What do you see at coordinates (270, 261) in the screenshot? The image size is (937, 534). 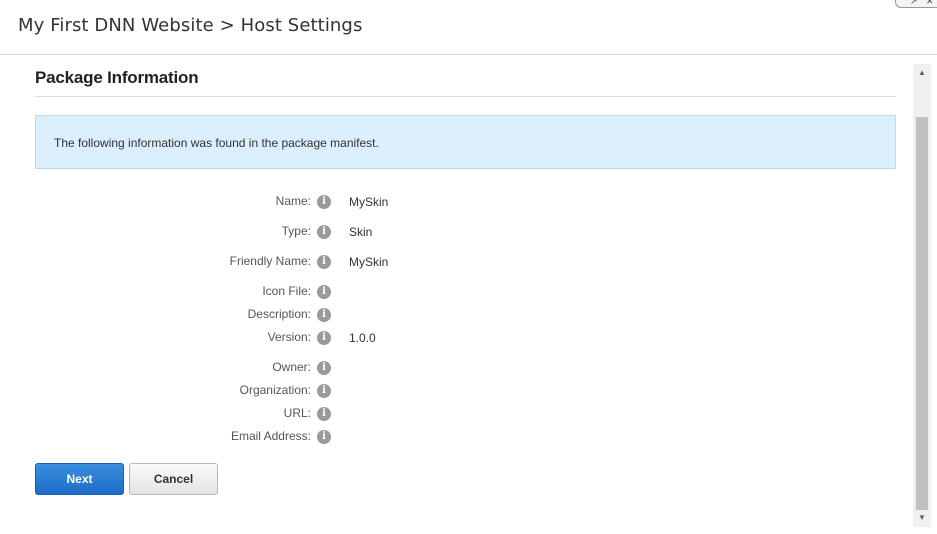 I see `field-label: Friendly Name:` at bounding box center [270, 261].